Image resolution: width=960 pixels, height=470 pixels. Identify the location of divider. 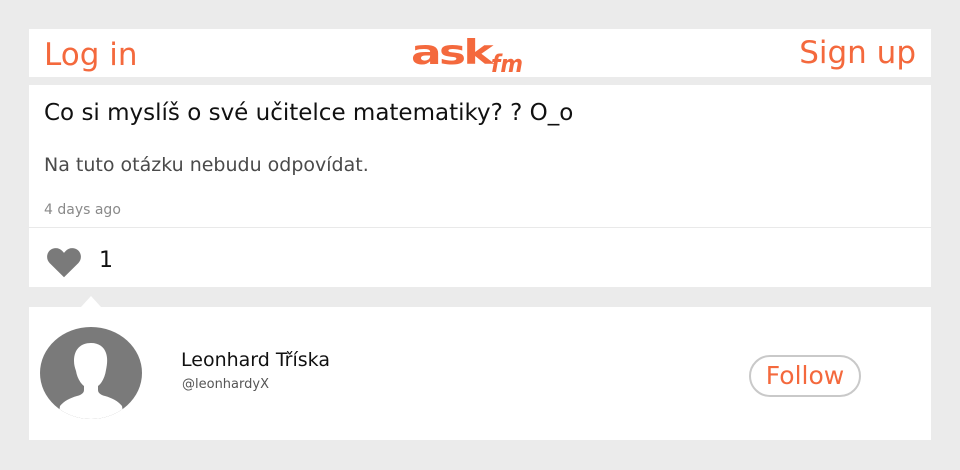
(480, 227).